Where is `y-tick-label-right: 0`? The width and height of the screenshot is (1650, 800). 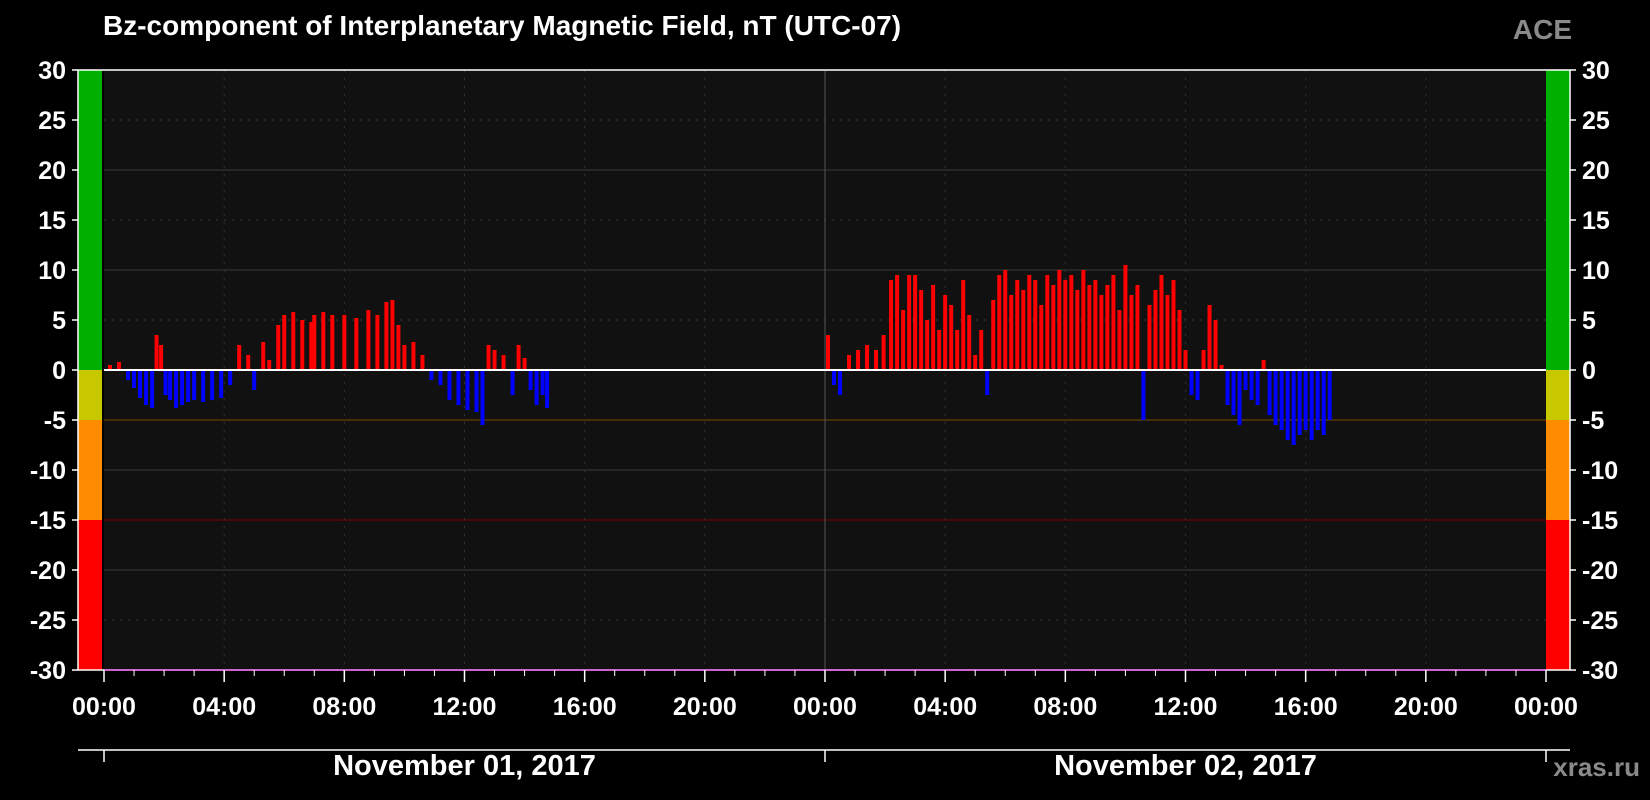 y-tick-label-right: 0 is located at coordinates (1589, 371).